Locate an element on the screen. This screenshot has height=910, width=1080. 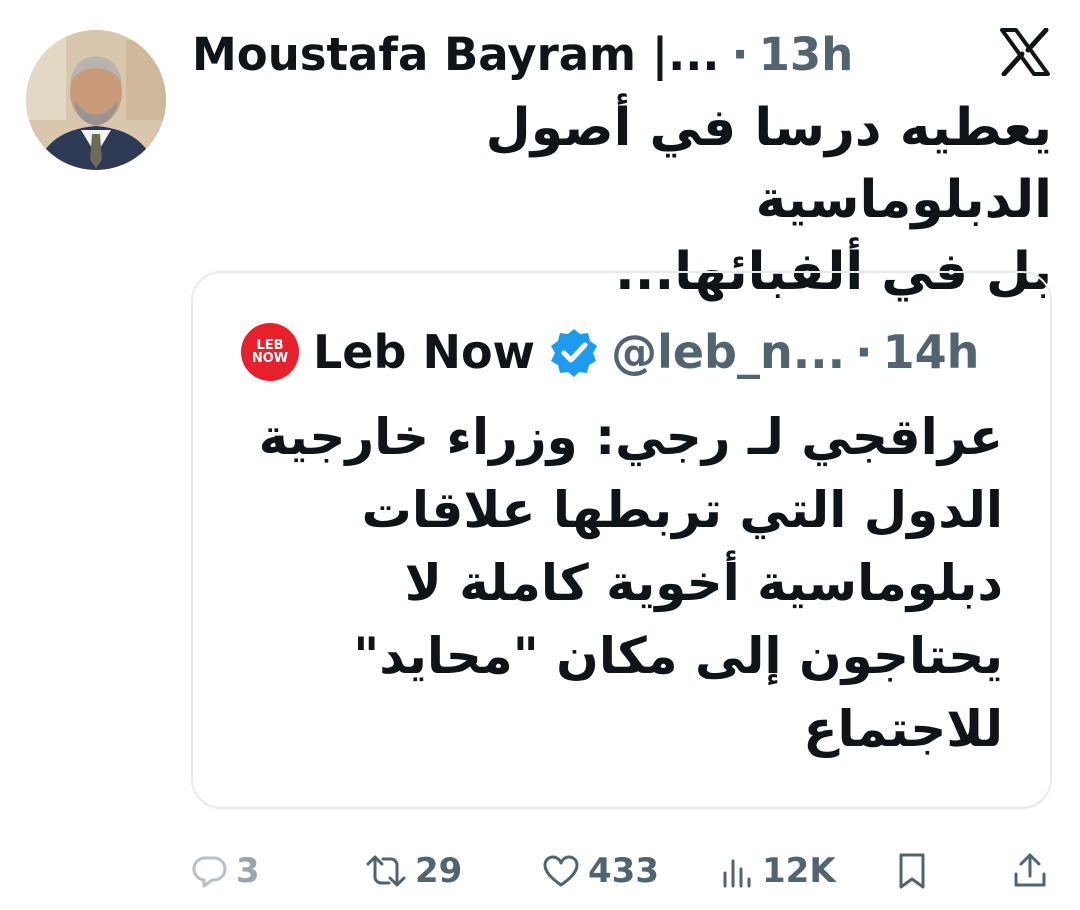
bookmark-button is located at coordinates (912, 871).